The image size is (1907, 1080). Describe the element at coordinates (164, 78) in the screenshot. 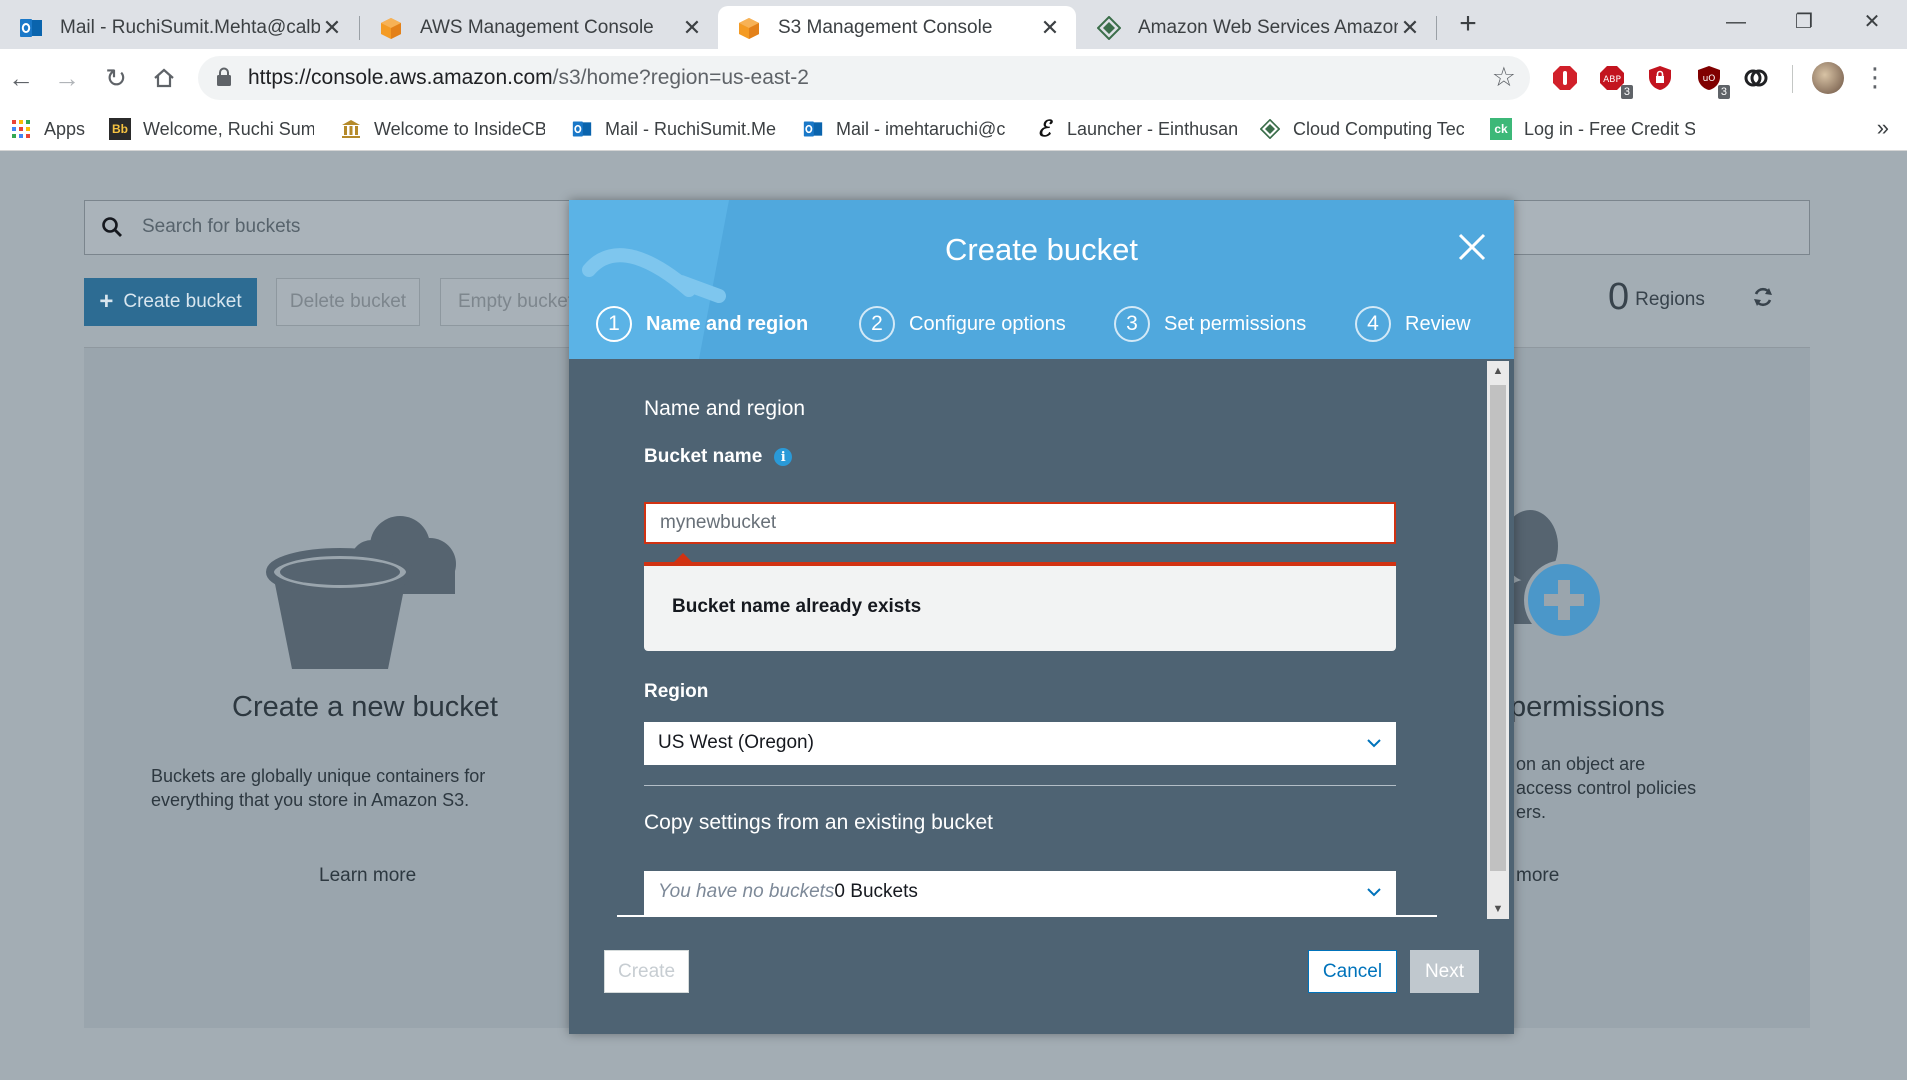

I see `home-icon` at that location.